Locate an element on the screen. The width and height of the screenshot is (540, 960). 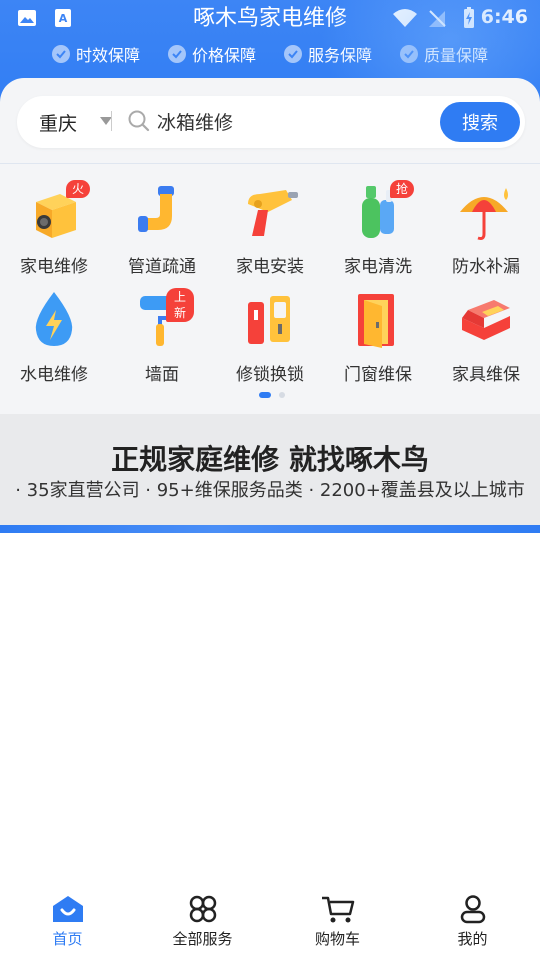
banner-strip is located at coordinates (270, 529).